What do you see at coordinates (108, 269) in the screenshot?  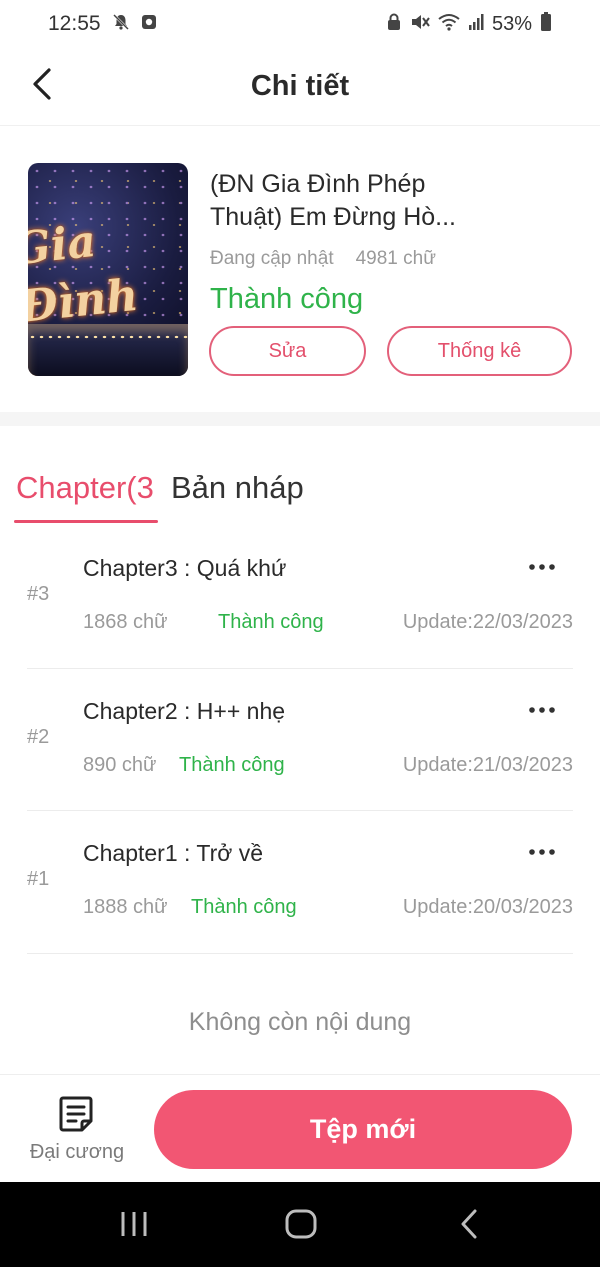 I see `book-cover: Gia Đình Phép Thuật` at bounding box center [108, 269].